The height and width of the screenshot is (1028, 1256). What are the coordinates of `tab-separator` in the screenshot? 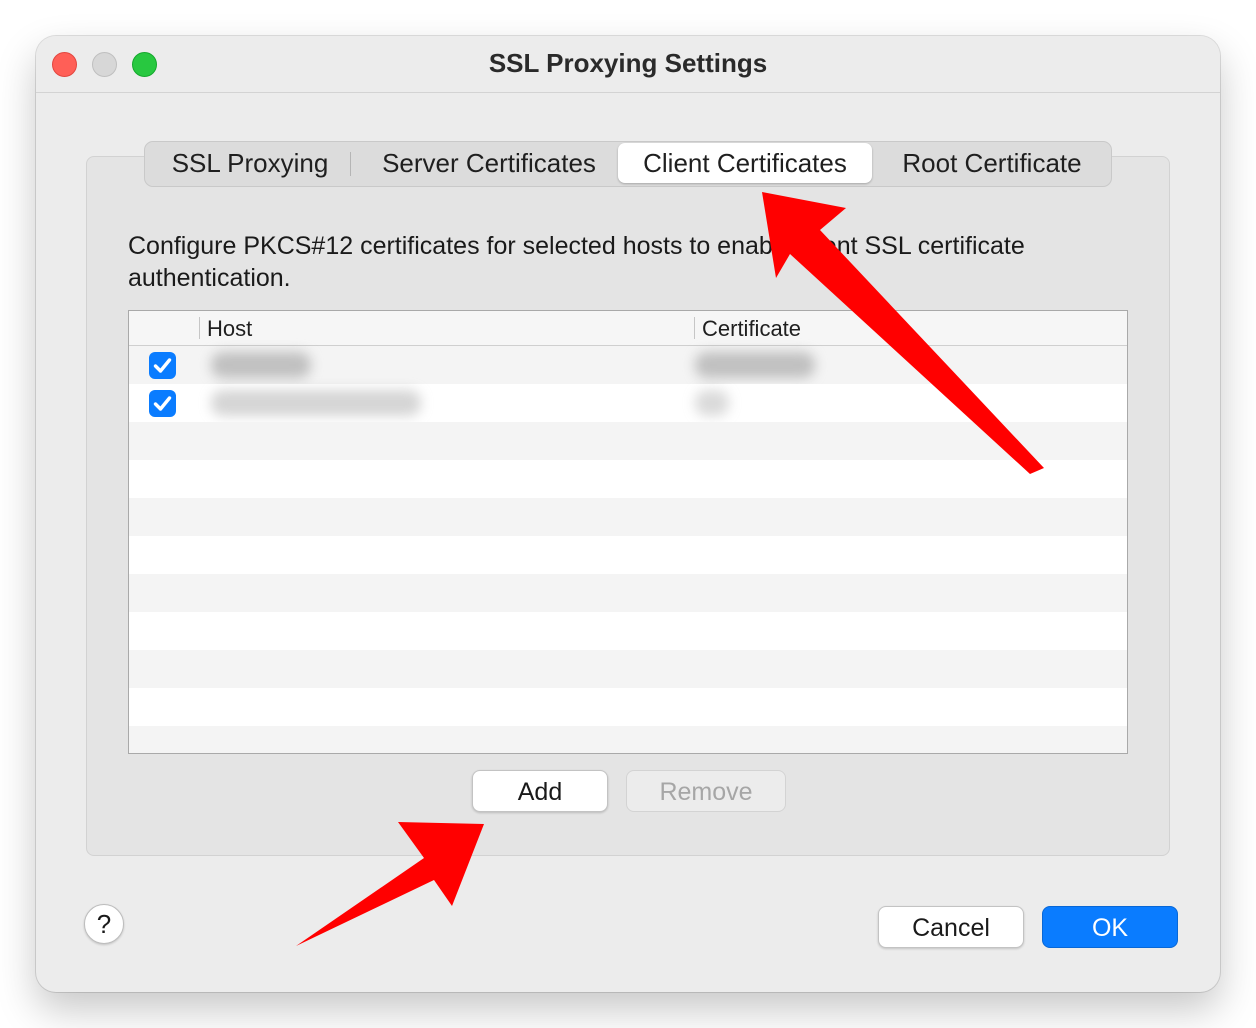 It's located at (350, 164).